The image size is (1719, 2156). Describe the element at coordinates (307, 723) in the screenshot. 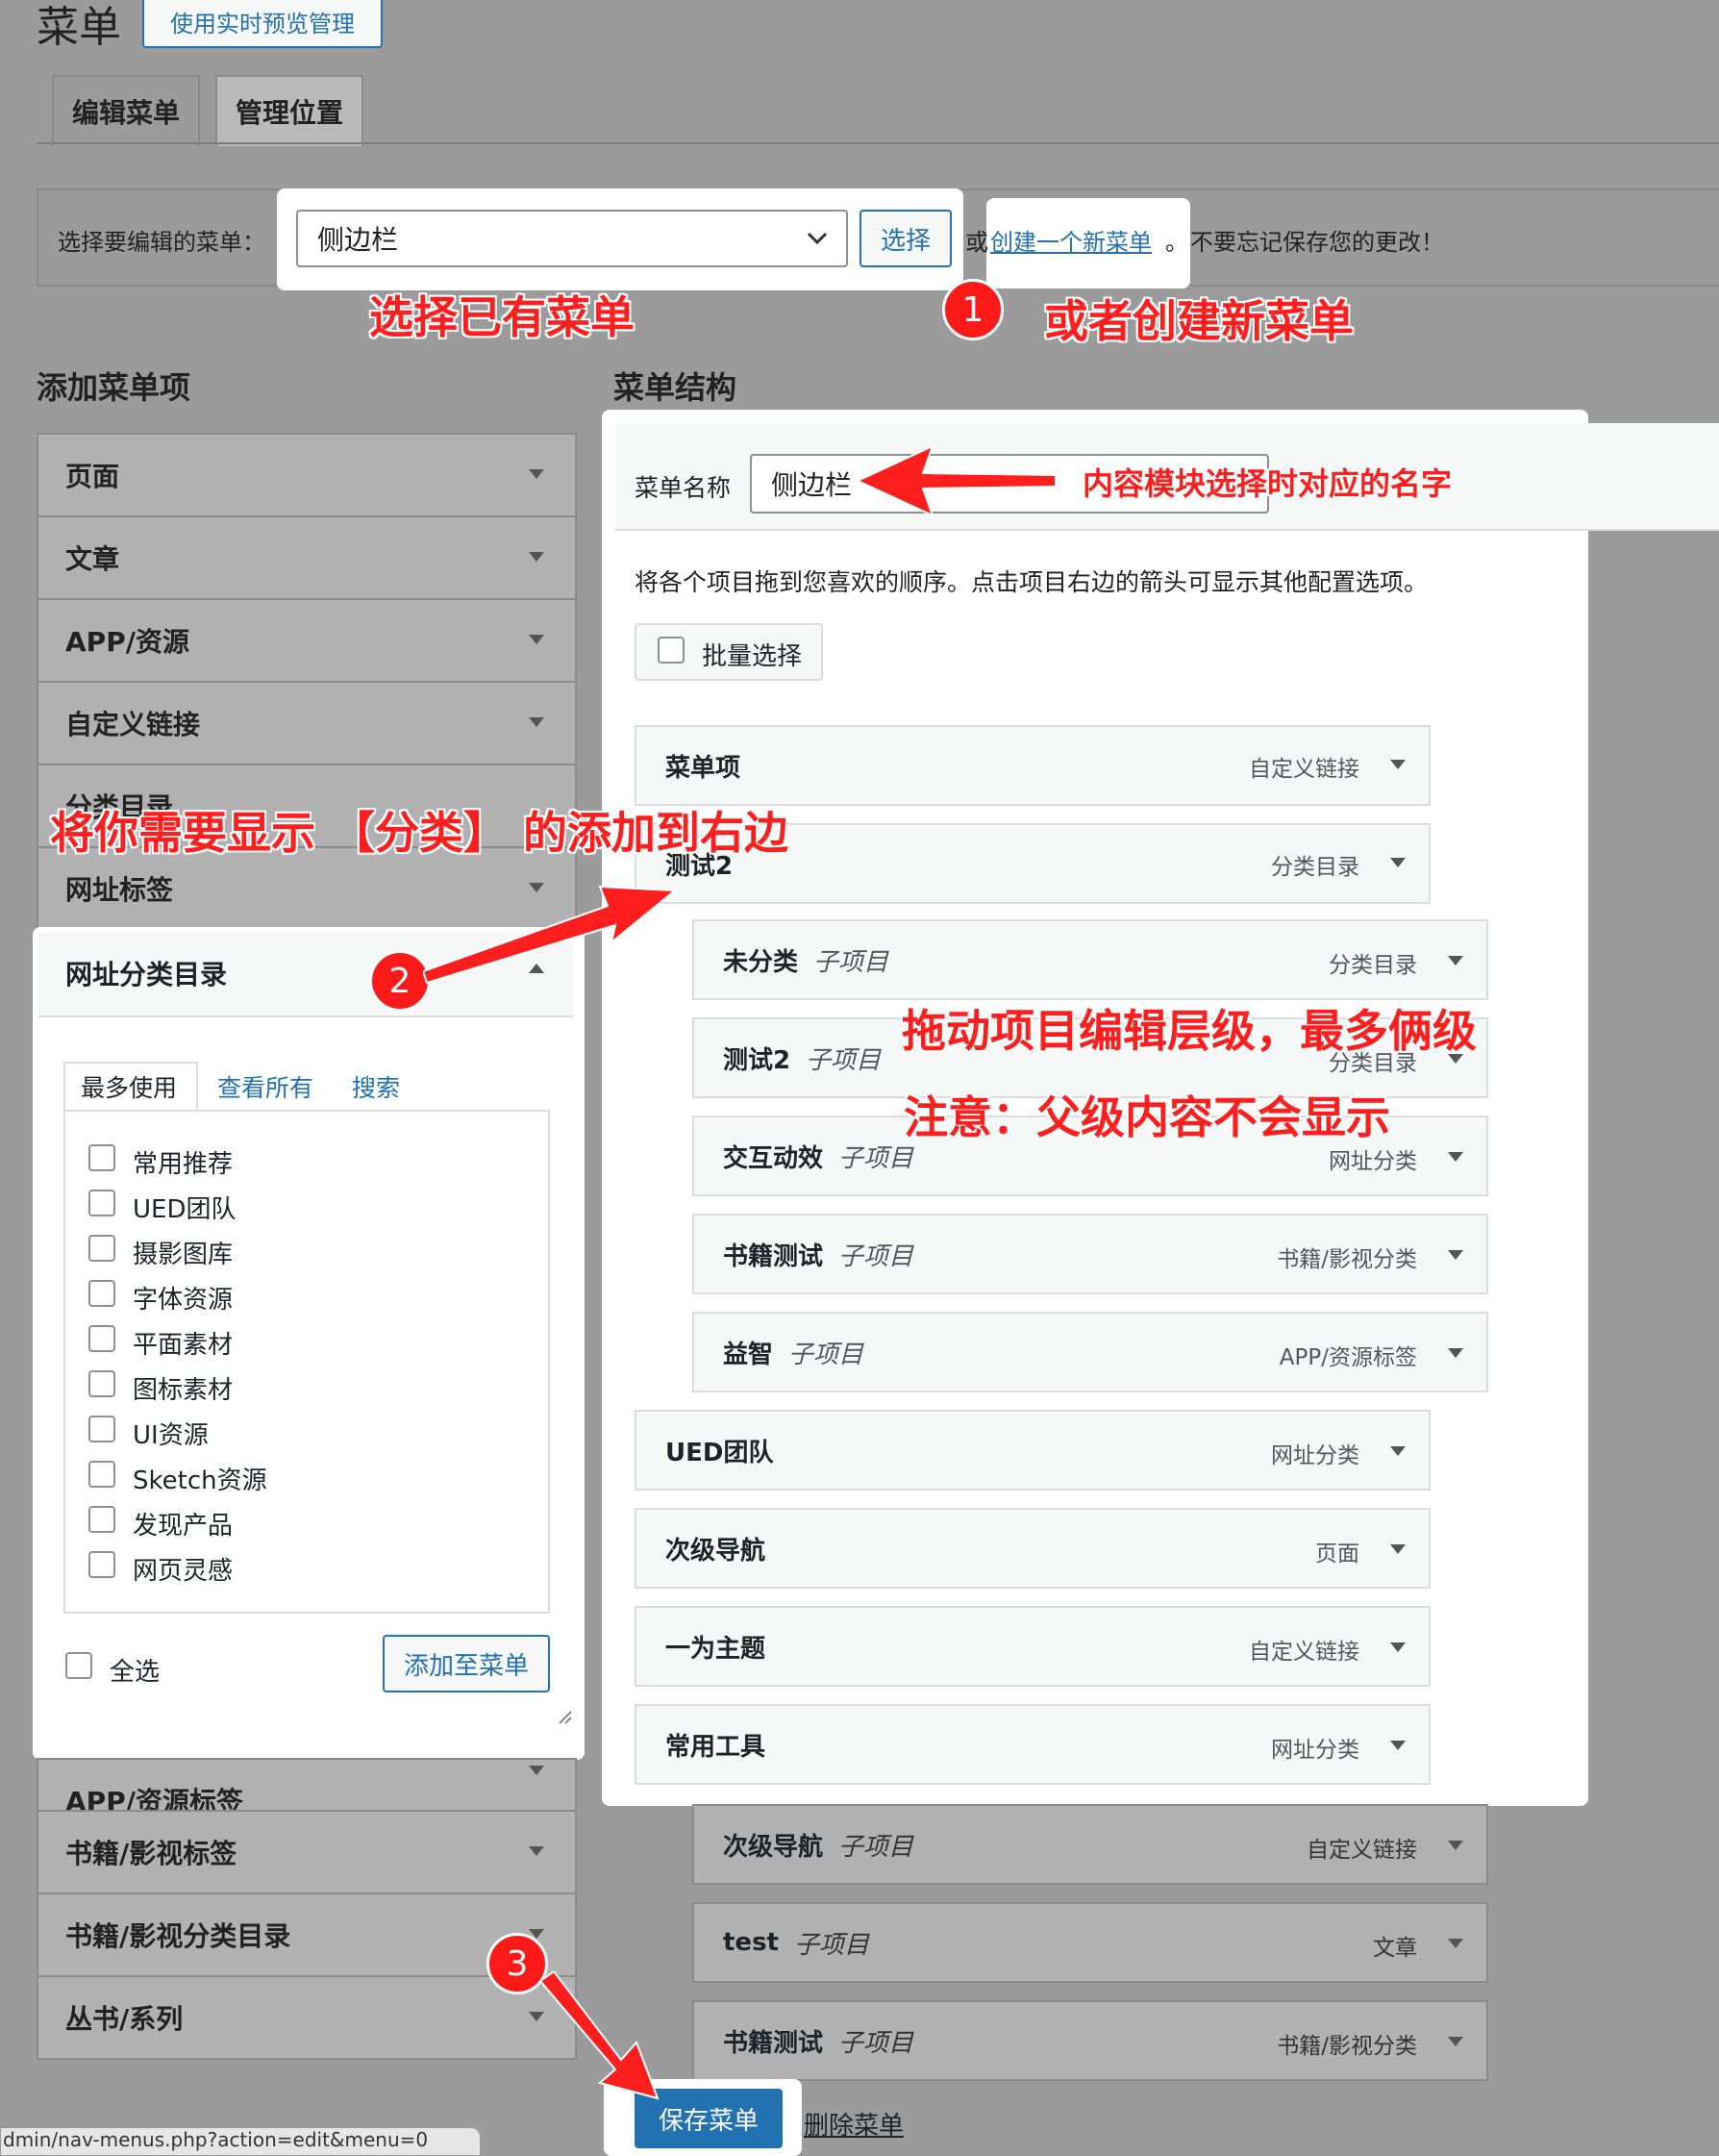

I see `accordion-custom-links: 自定义链接` at that location.